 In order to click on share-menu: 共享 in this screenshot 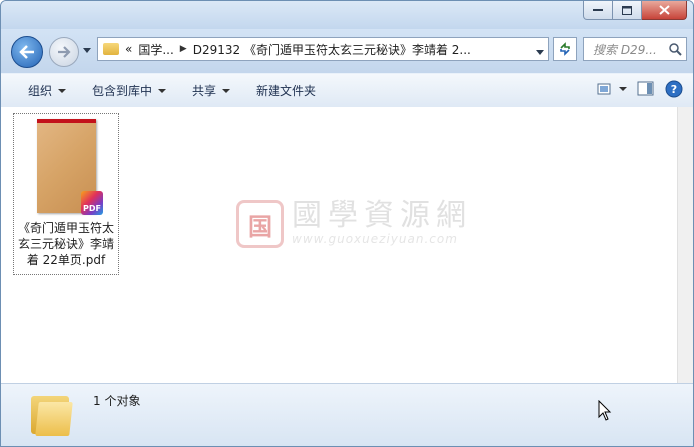, I will do `click(211, 90)`.